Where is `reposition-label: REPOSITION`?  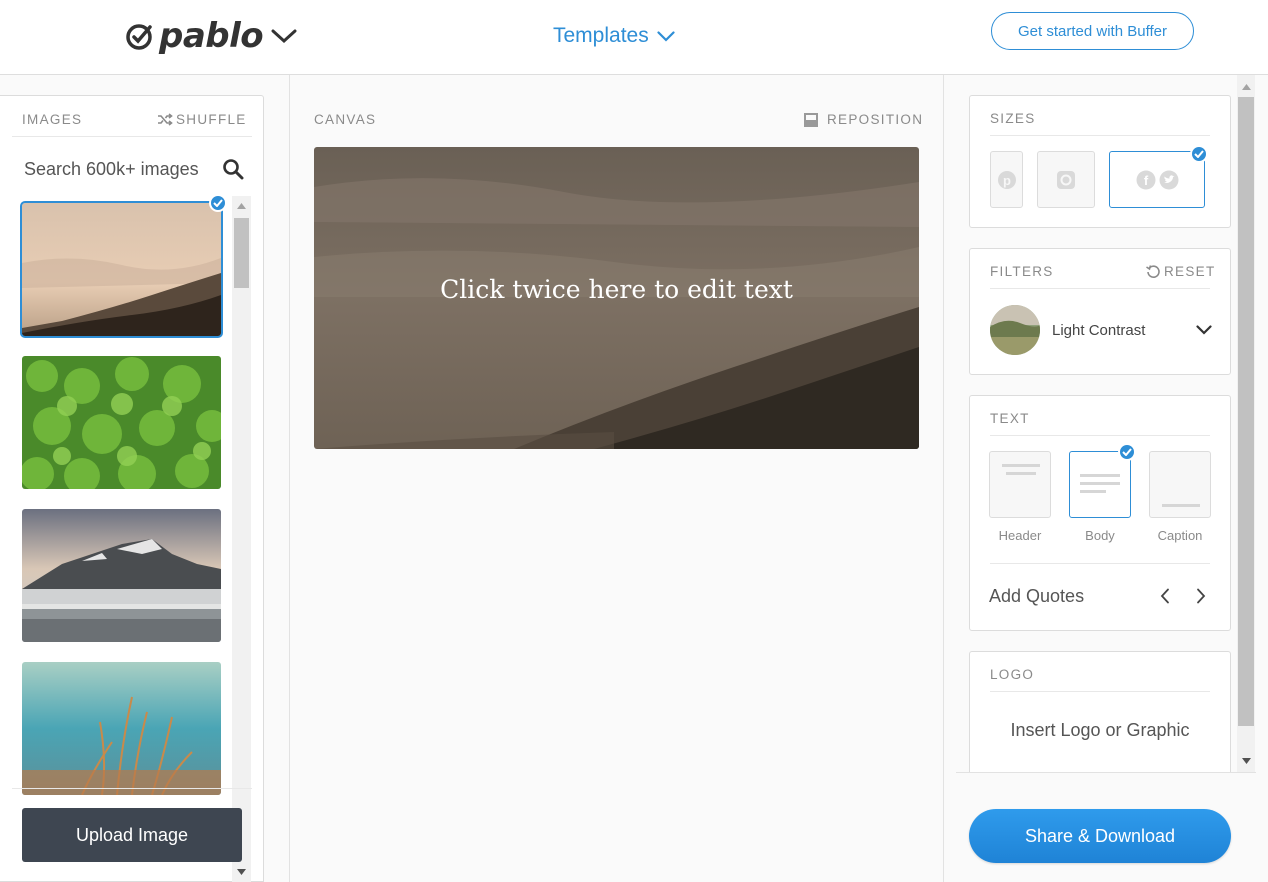
reposition-label: REPOSITION is located at coordinates (875, 119).